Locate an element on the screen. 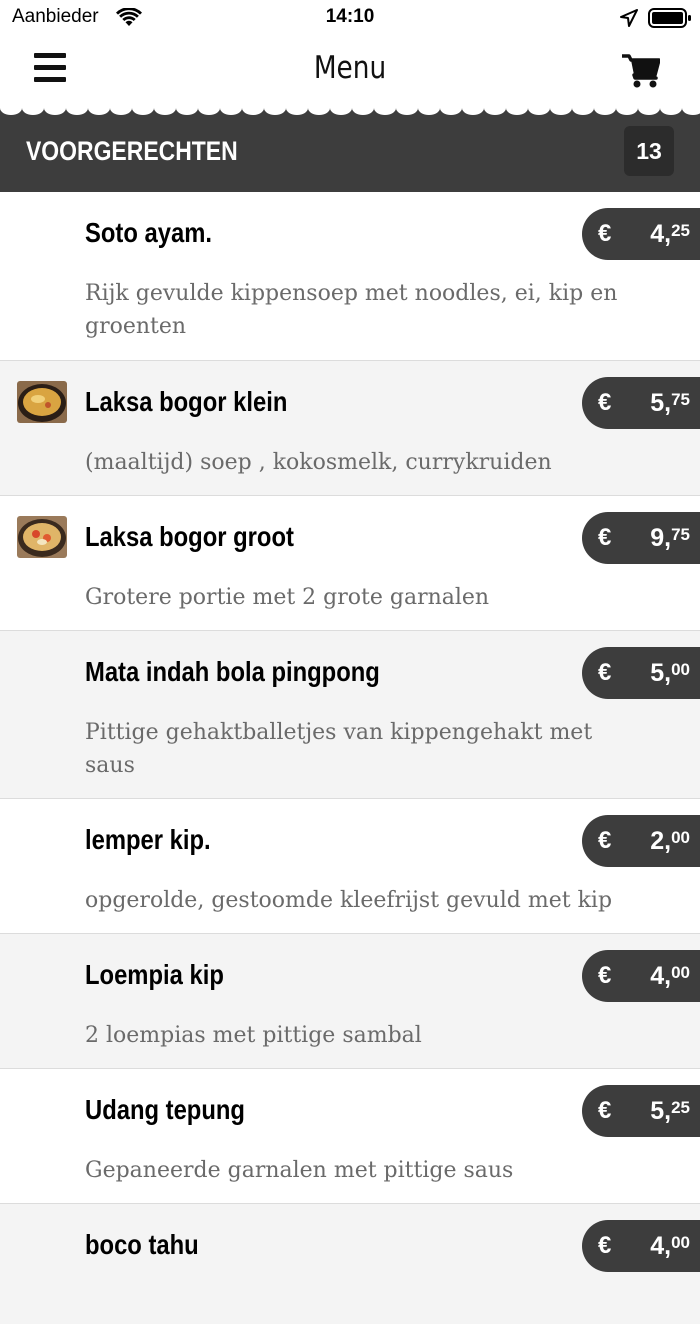 The width and height of the screenshot is (700, 1324). menu-item: boco tahu € 4,00 is located at coordinates (350, 1264).